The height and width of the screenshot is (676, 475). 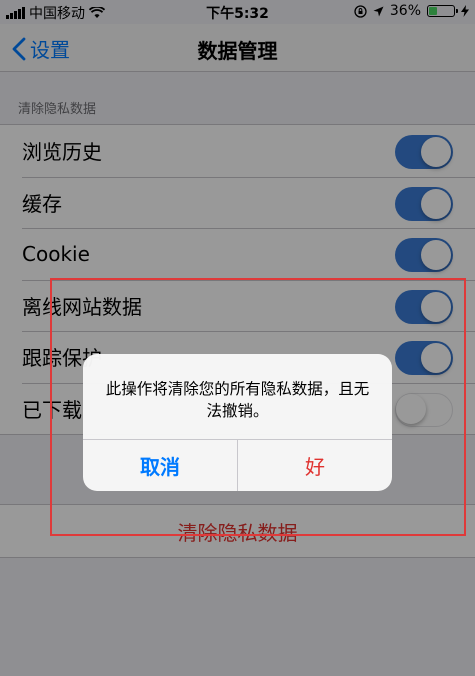 I want to click on ok-button: 好, so click(x=315, y=465).